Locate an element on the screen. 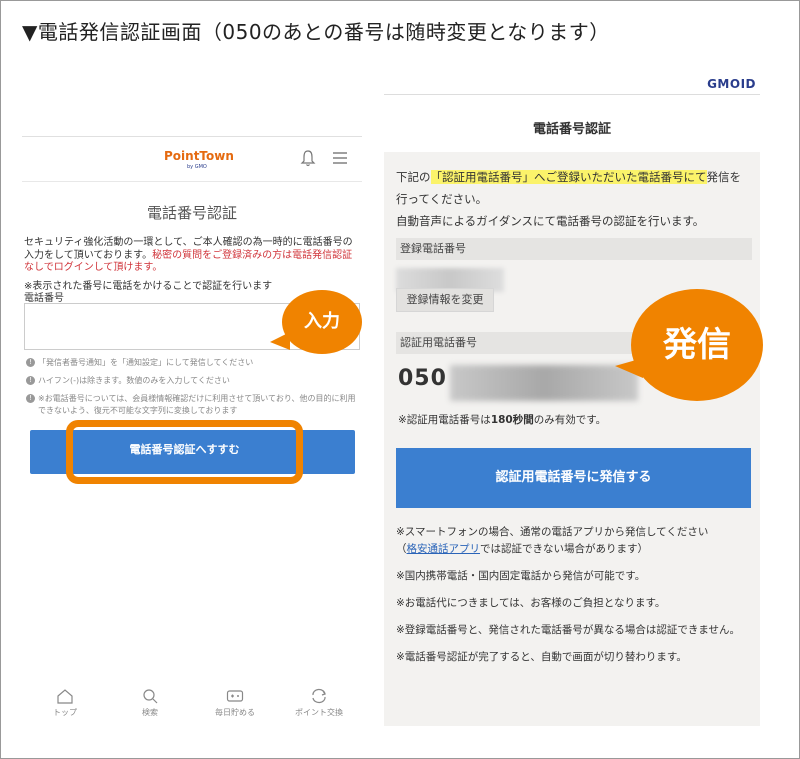 This screenshot has width=800, height=759. bell-icon is located at coordinates (308, 158).